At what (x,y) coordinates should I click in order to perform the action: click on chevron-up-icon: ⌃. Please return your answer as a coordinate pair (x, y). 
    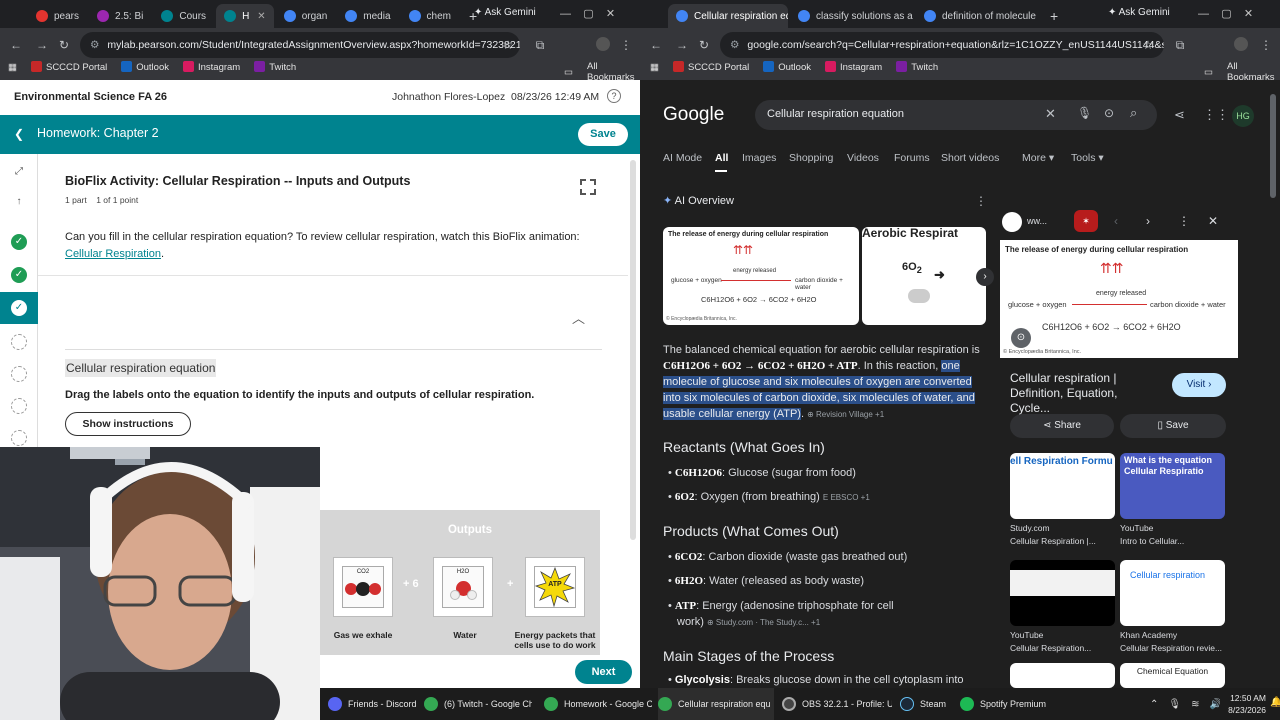
    Looking at the image, I should click on (1154, 704).